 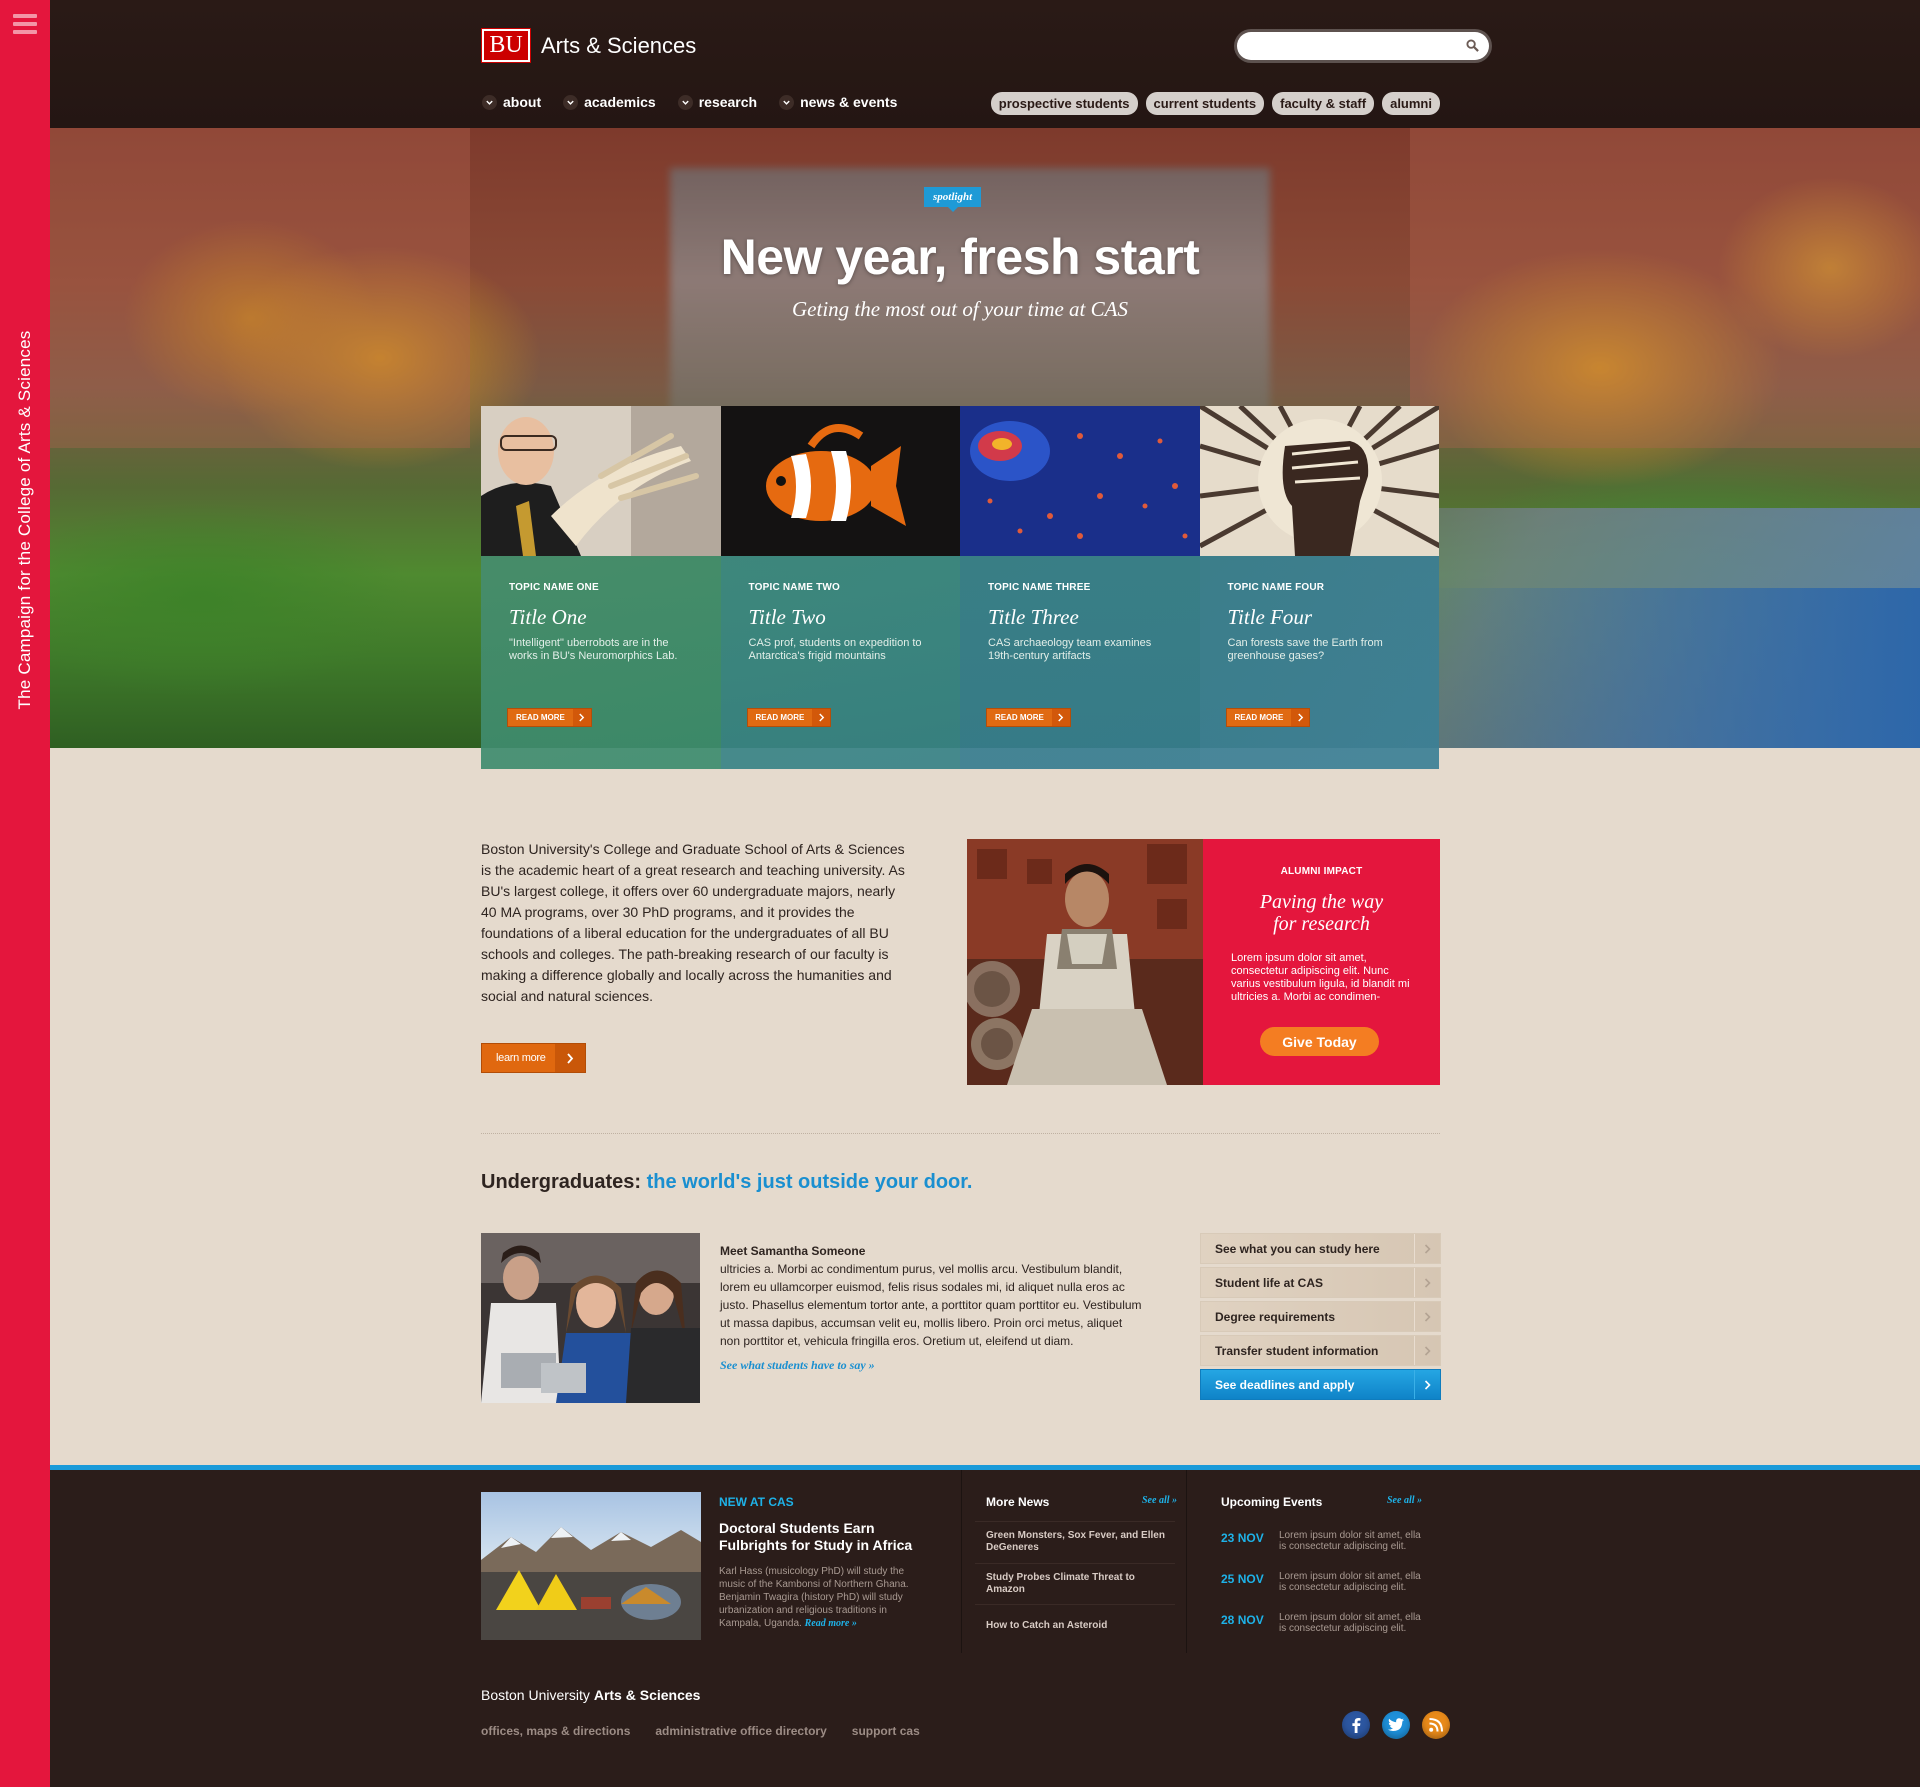 I want to click on row-divider, so click(x=1075, y=1604).